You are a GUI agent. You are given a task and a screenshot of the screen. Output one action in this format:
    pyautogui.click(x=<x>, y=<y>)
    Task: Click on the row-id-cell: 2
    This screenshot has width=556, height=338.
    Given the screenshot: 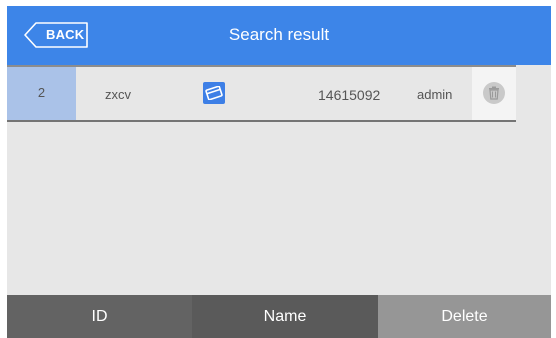 What is the action you would take?
    pyautogui.click(x=41, y=93)
    